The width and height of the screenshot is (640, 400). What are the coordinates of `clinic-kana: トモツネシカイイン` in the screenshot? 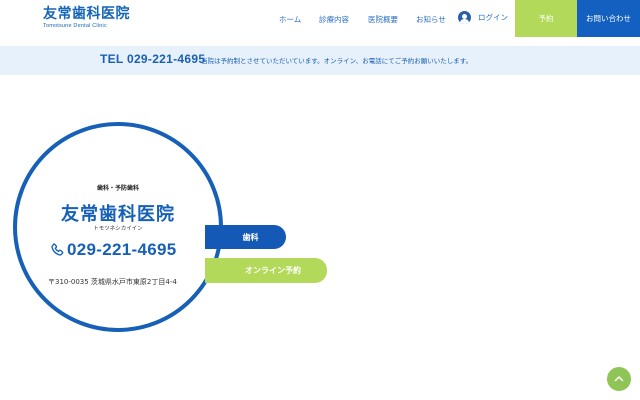 It's located at (118, 229).